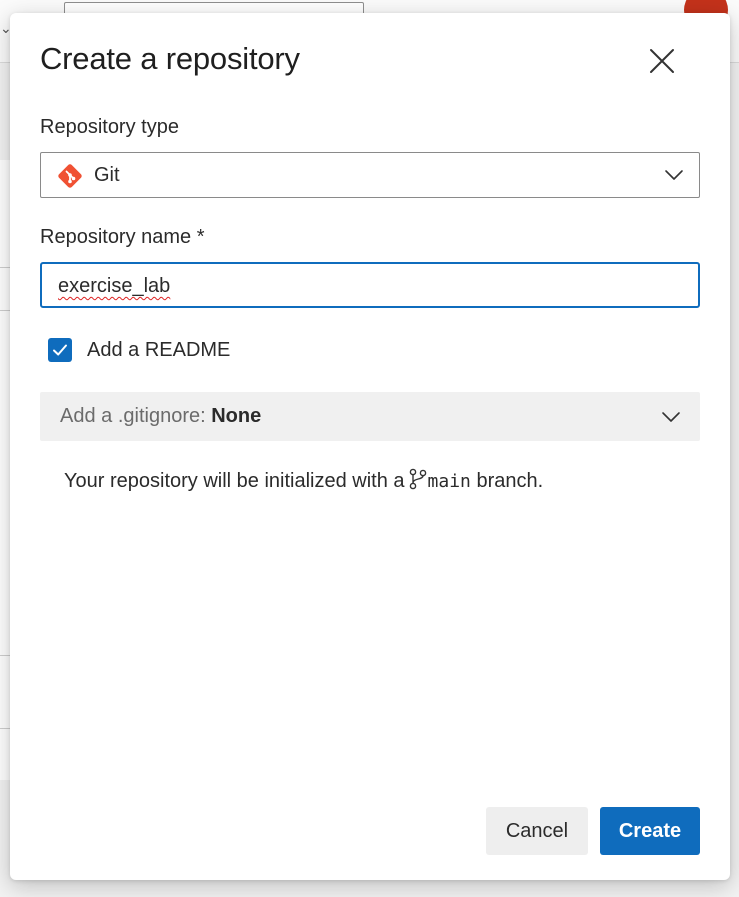  I want to click on checkmark-icon, so click(60, 350).